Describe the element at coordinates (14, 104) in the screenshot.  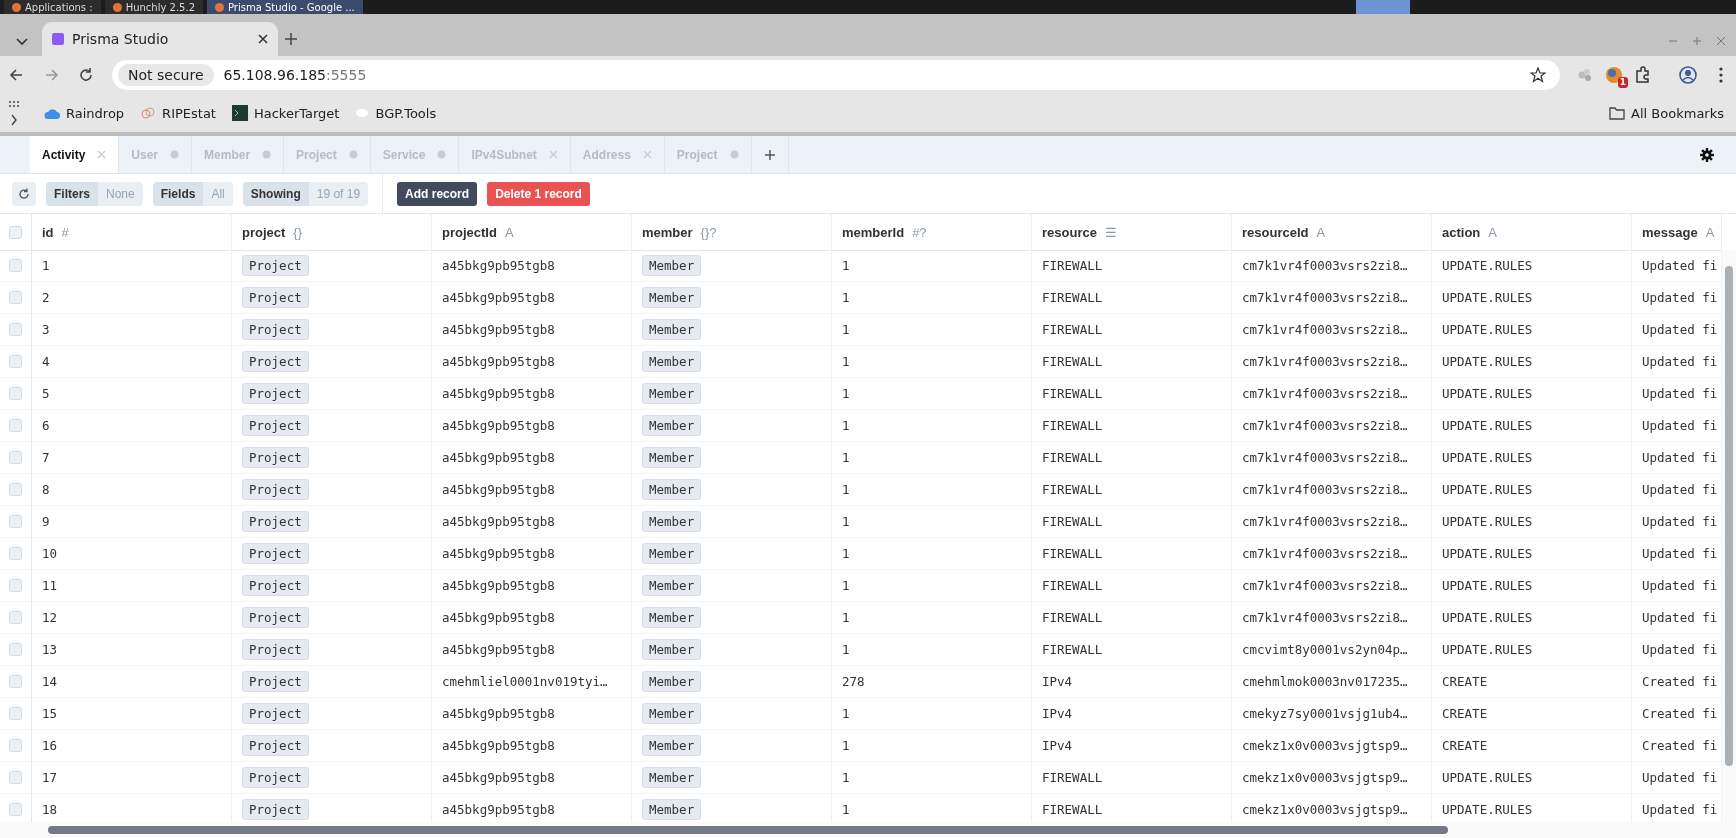
I see `apps-icon` at that location.